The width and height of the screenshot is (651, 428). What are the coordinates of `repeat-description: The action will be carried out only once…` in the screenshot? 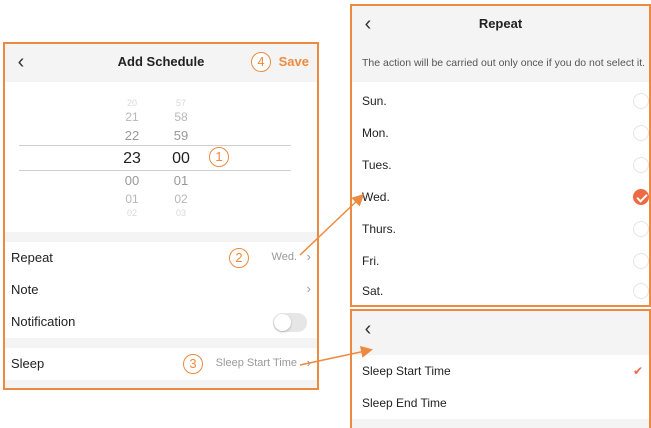 It's located at (500, 63).